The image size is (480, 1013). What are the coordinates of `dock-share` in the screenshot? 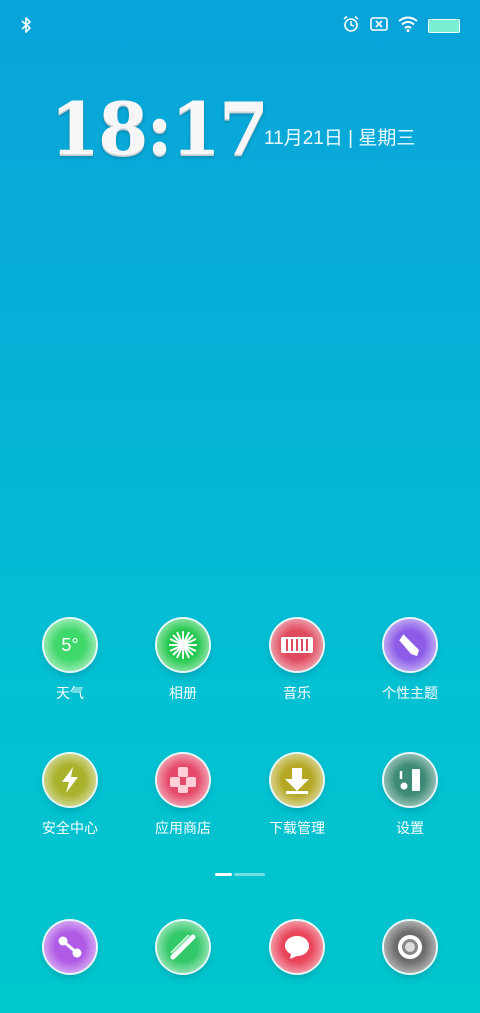 It's located at (70, 947).